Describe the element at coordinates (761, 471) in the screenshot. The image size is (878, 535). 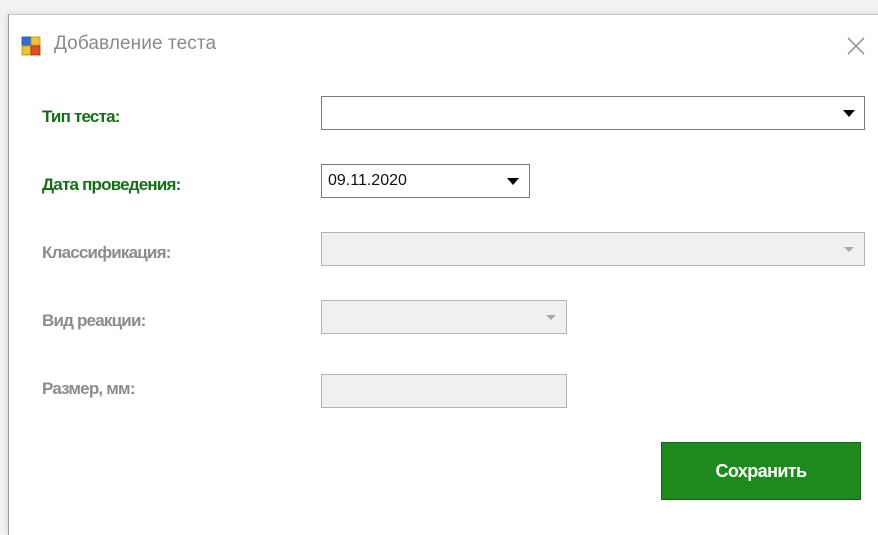
I see `save-button: Сохранить` at that location.